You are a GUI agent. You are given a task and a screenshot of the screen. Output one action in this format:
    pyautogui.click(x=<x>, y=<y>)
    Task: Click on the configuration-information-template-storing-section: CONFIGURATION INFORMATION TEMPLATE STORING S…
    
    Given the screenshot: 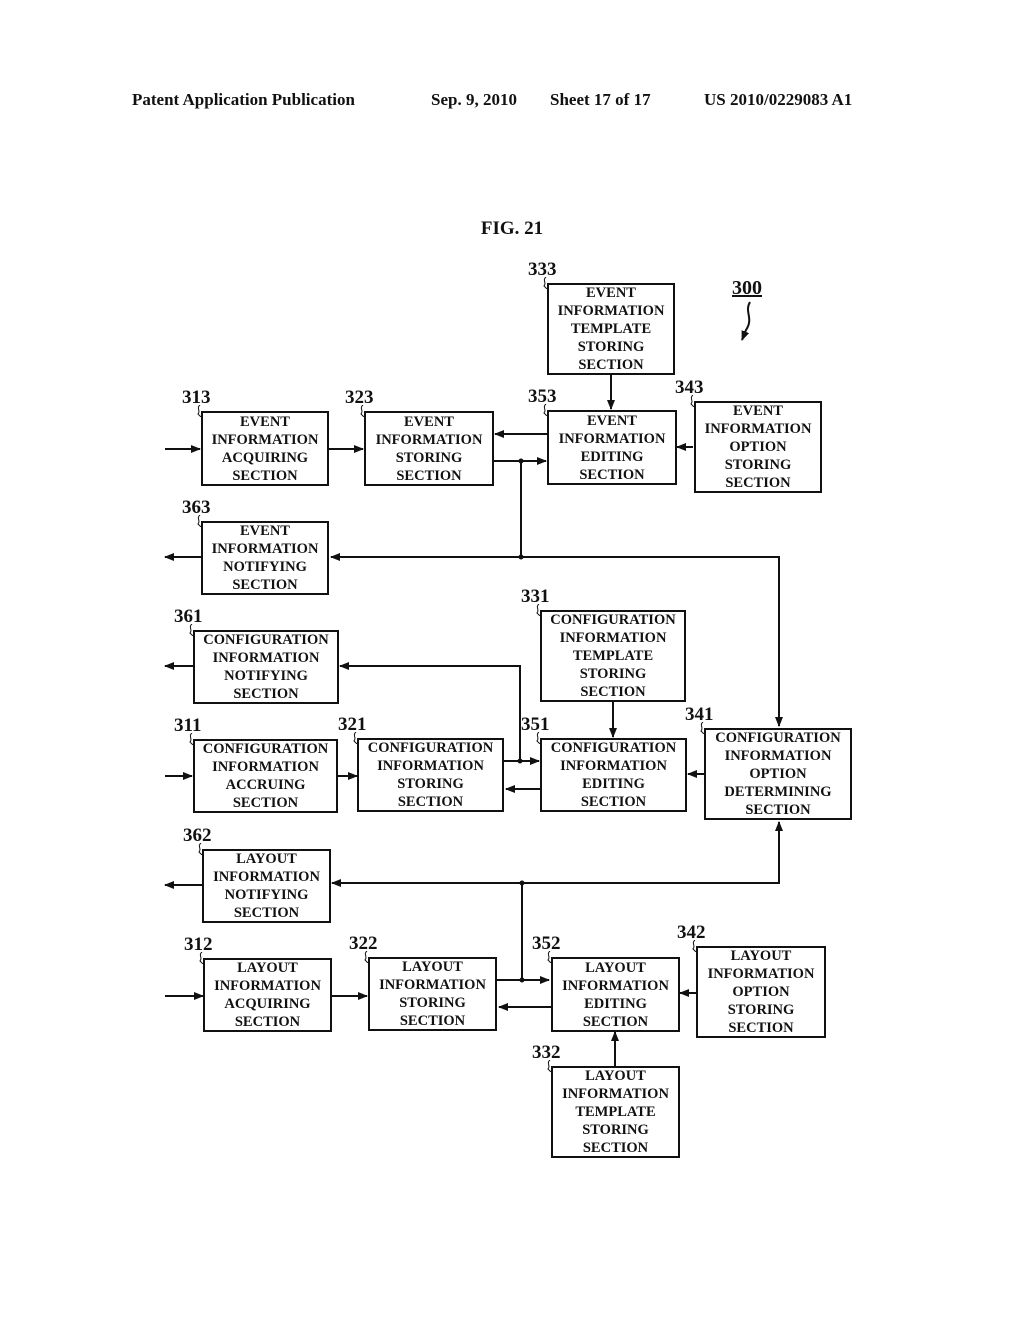 What is the action you would take?
    pyautogui.click(x=613, y=656)
    